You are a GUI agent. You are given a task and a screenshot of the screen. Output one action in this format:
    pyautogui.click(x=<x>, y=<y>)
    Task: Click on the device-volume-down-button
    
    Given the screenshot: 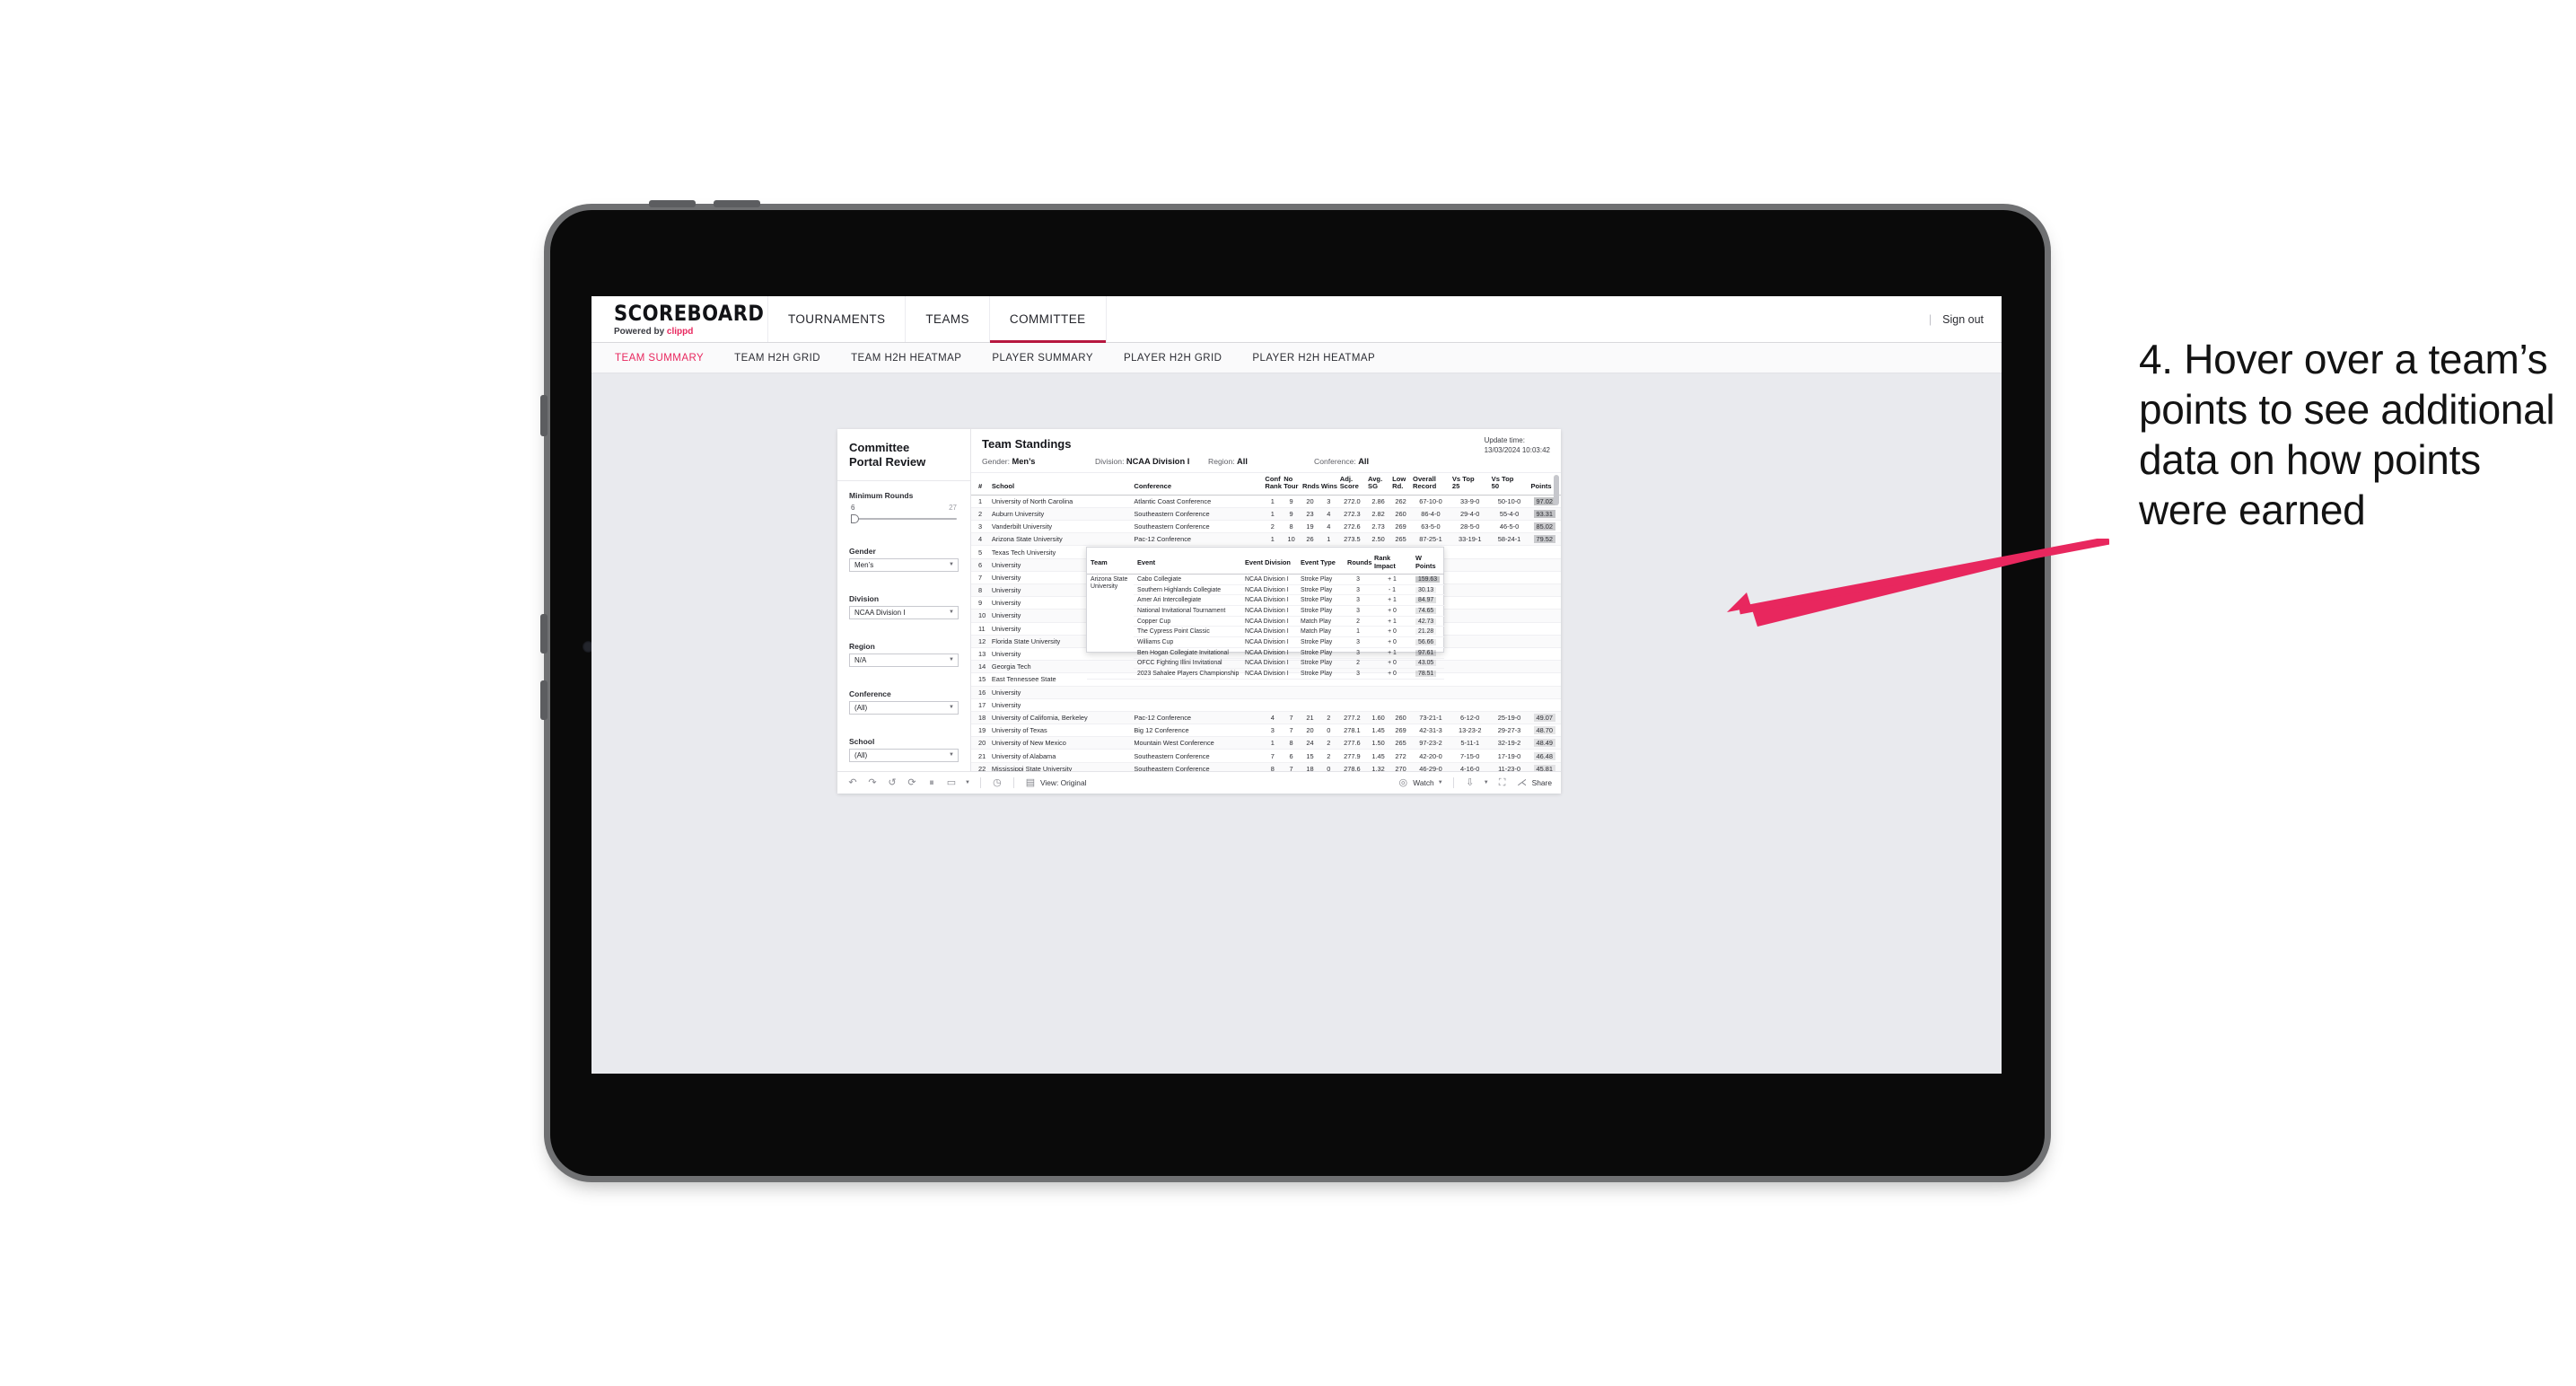 What is the action you would take?
    pyautogui.click(x=737, y=203)
    